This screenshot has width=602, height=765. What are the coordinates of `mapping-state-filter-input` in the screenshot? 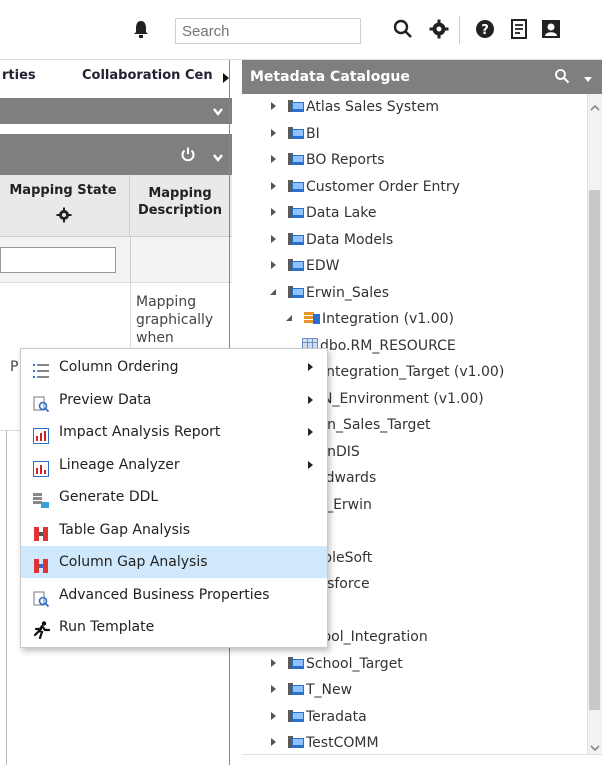 It's located at (58, 260).